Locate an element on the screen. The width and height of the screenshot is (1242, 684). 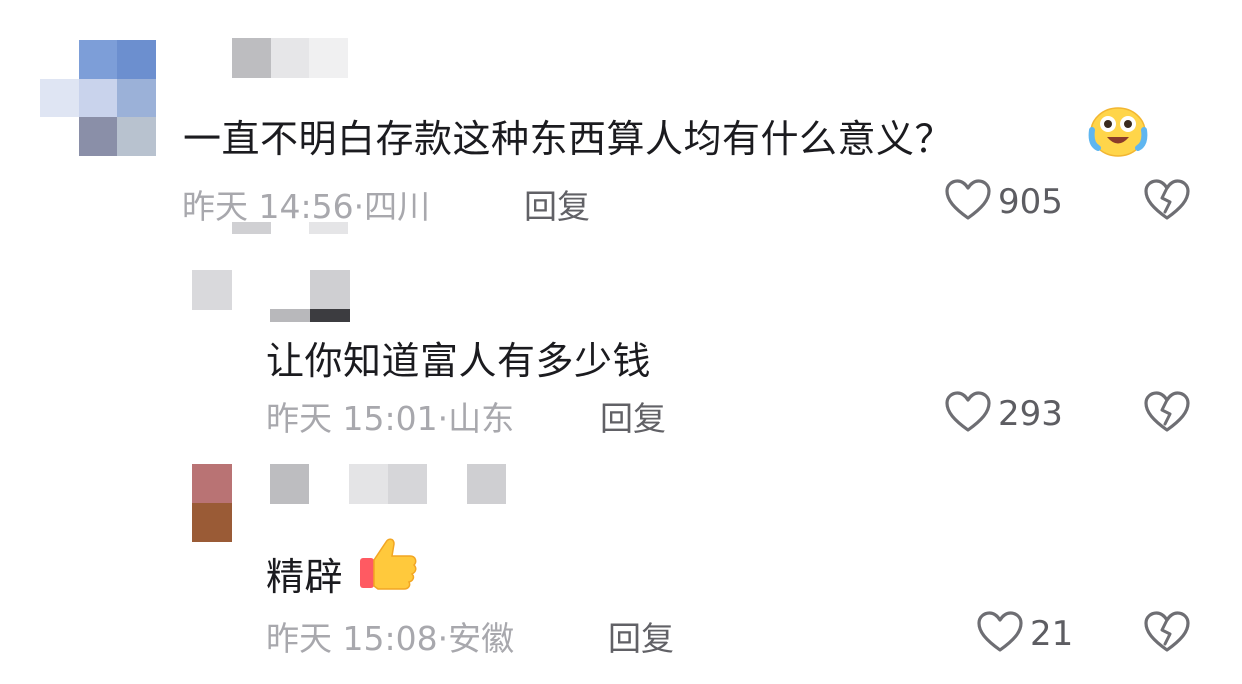
like-button: 293 is located at coordinates (1003, 414).